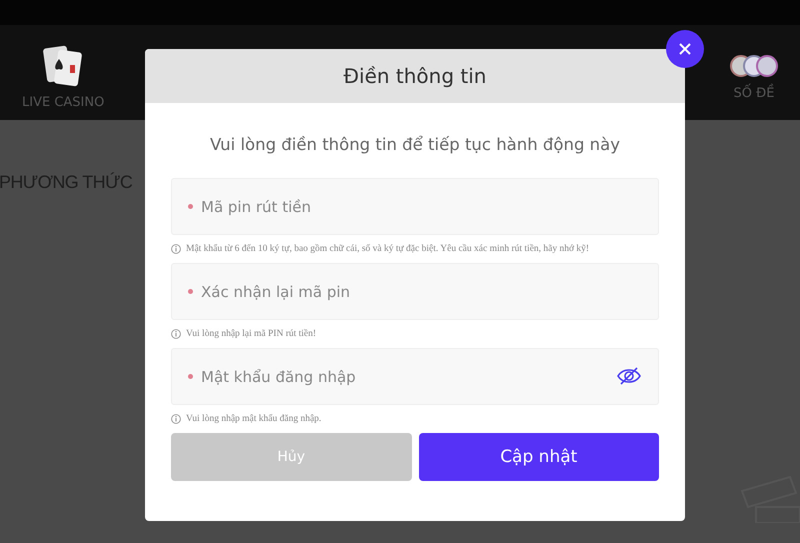 The height and width of the screenshot is (543, 800). What do you see at coordinates (415, 76) in the screenshot?
I see `dialog-title: Điền thông tin` at bounding box center [415, 76].